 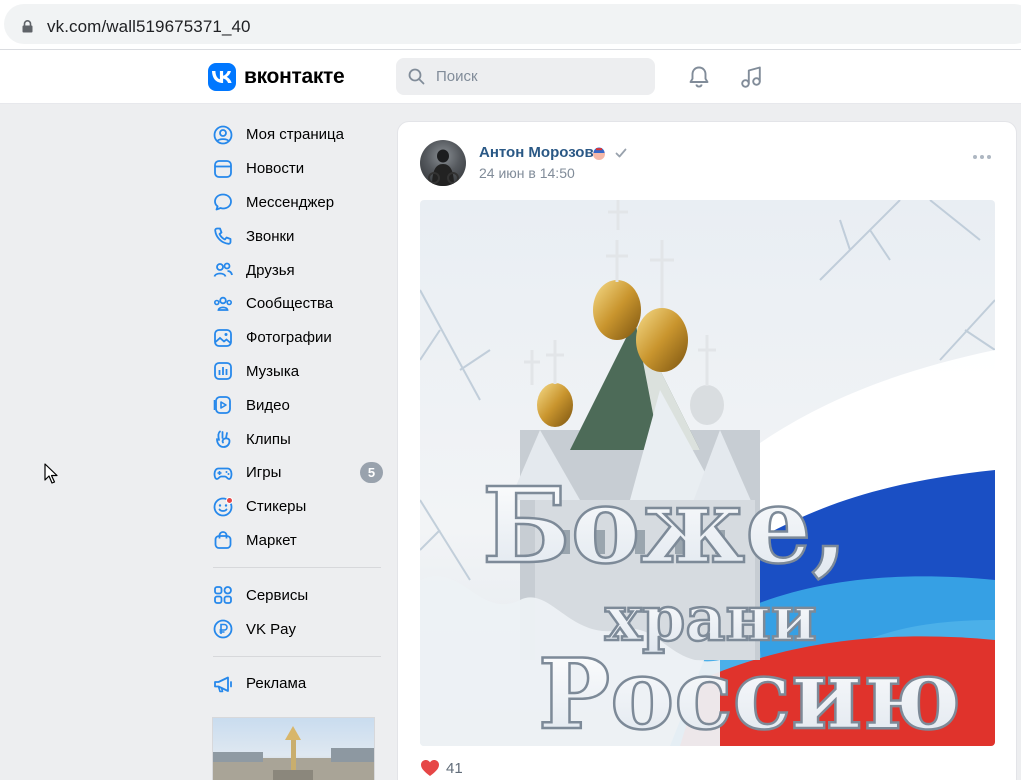 What do you see at coordinates (298, 439) in the screenshot?
I see `menu-item-clips: Клипы` at bounding box center [298, 439].